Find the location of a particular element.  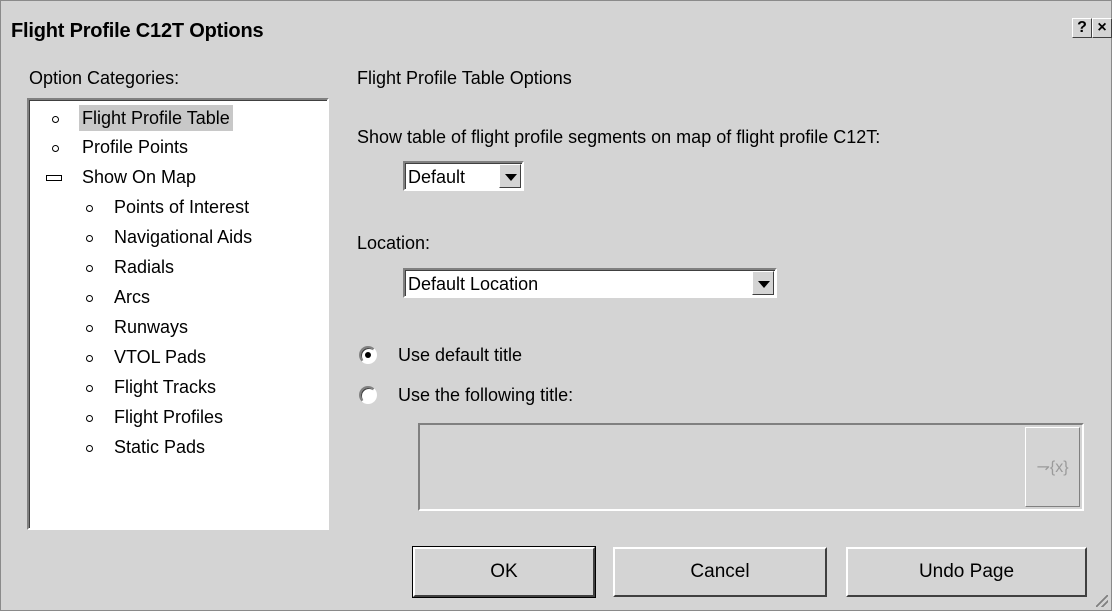

custom-title-field: ⇁{x} is located at coordinates (751, 467).